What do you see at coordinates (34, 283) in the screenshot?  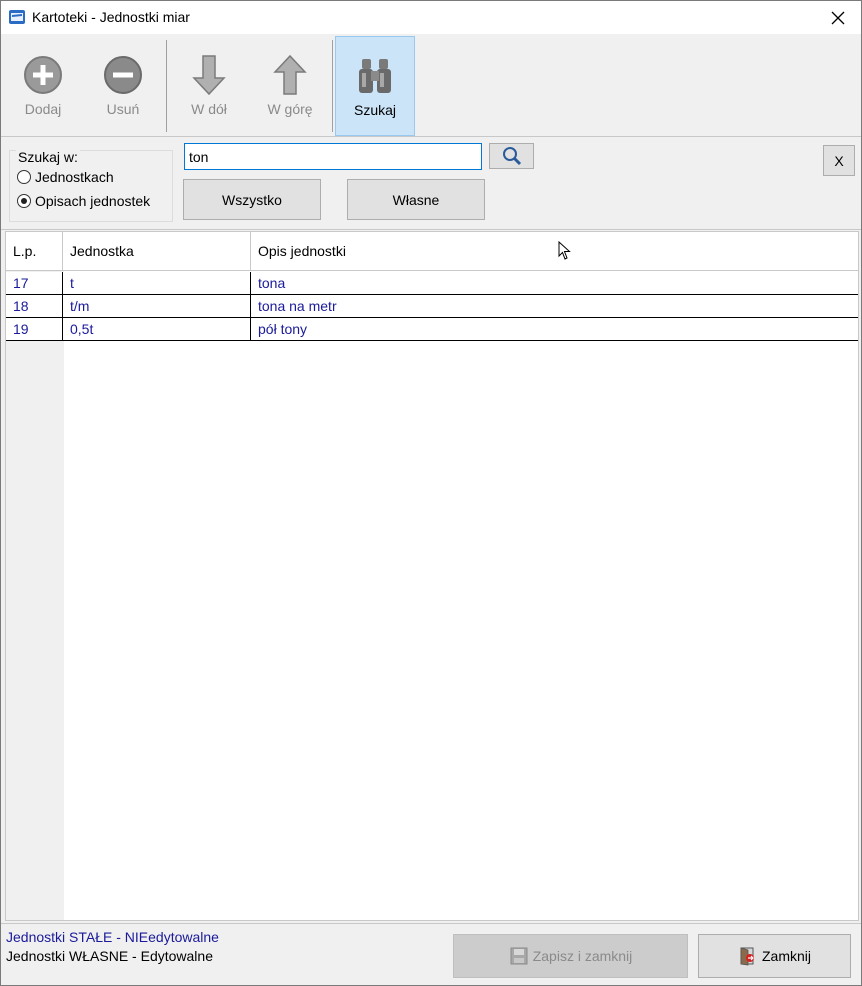 I see `cell-lp: 17` at bounding box center [34, 283].